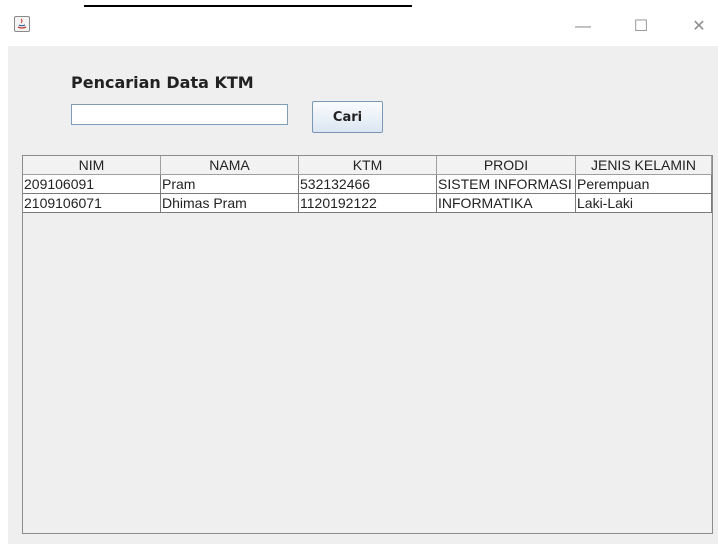 This screenshot has width=718, height=544. What do you see at coordinates (248, 6) in the screenshot?
I see `top-divider-line` at bounding box center [248, 6].